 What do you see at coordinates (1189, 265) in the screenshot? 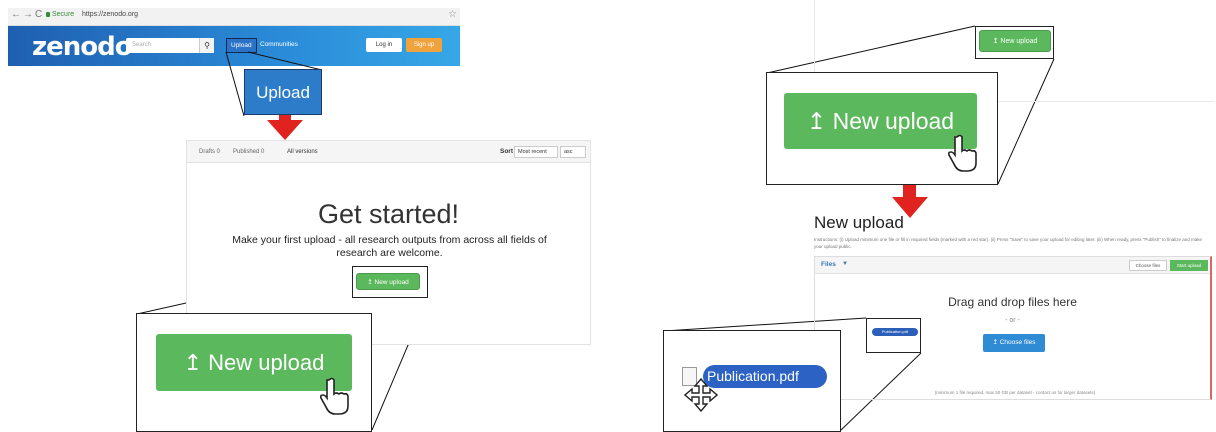
I see `start-upload-button: Start upload` at bounding box center [1189, 265].